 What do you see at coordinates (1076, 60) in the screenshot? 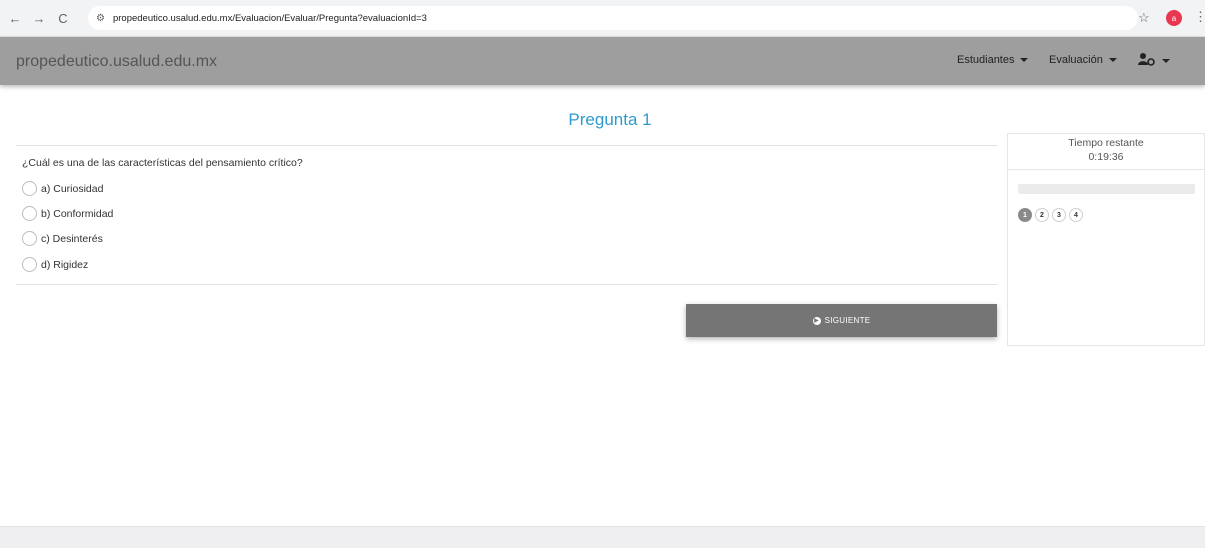
I see `nav-evaluacion-label: Evaluación` at bounding box center [1076, 60].